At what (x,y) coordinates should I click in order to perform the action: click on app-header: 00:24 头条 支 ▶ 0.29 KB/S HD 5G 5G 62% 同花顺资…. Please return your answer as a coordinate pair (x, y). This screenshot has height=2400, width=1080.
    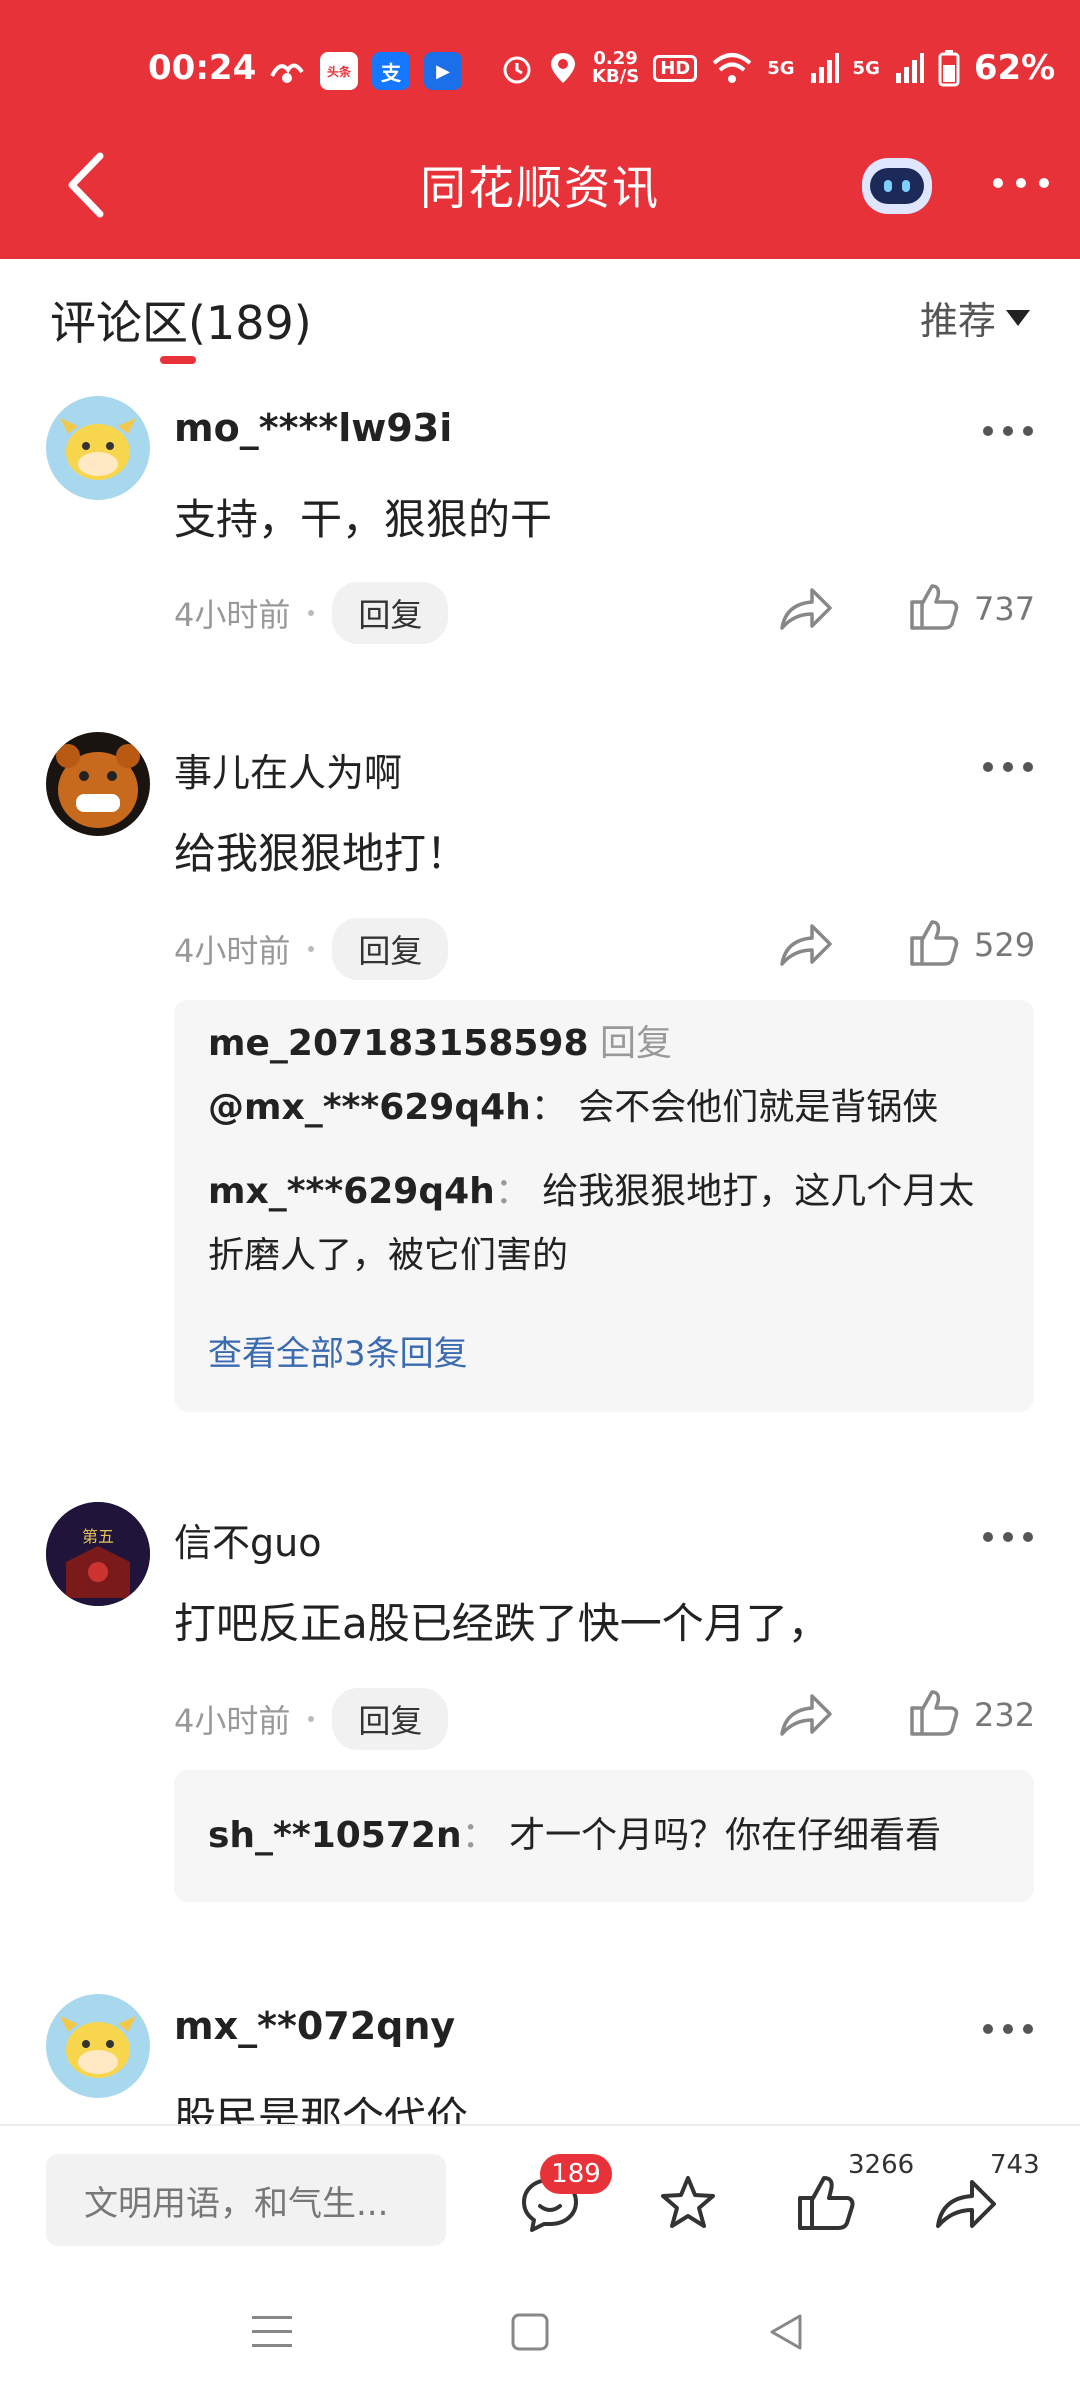
    Looking at the image, I should click on (540, 129).